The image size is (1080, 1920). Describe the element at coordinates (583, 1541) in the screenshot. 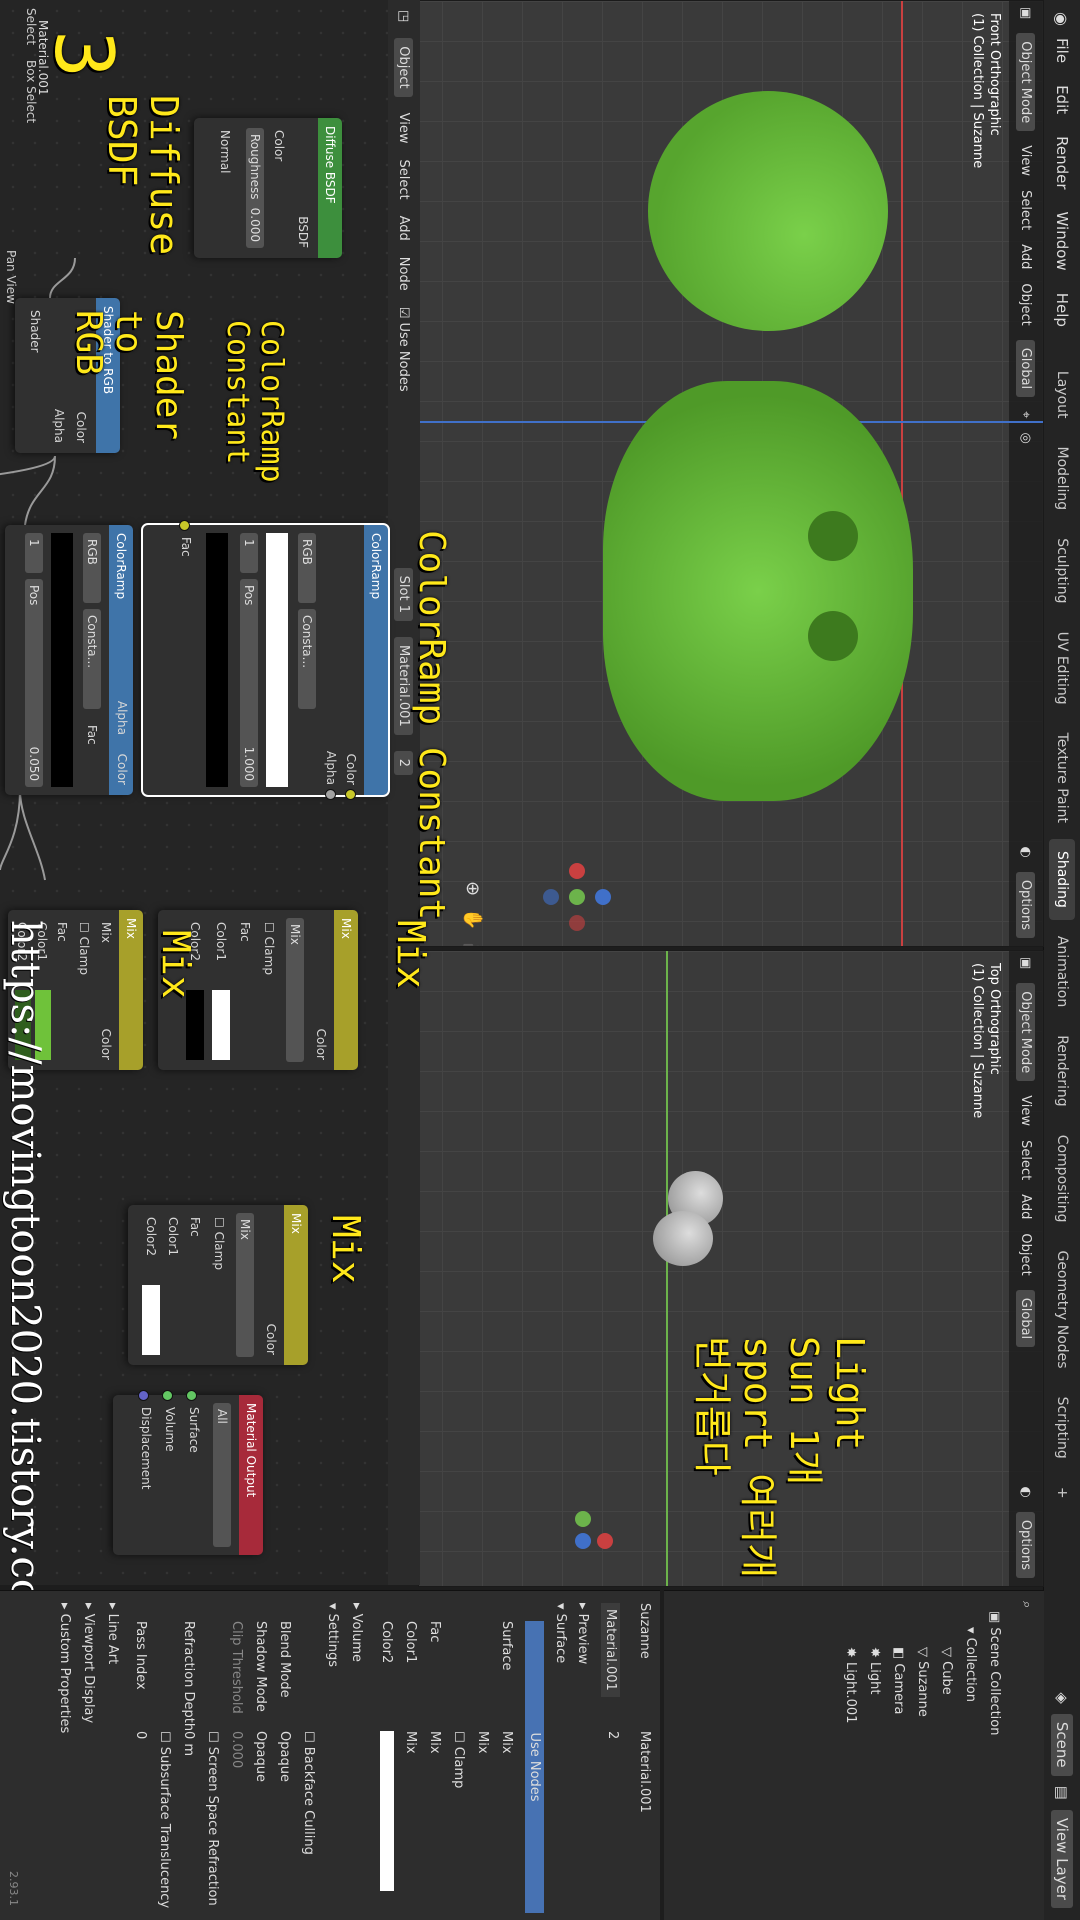

I see `navigation-gizmo` at that location.